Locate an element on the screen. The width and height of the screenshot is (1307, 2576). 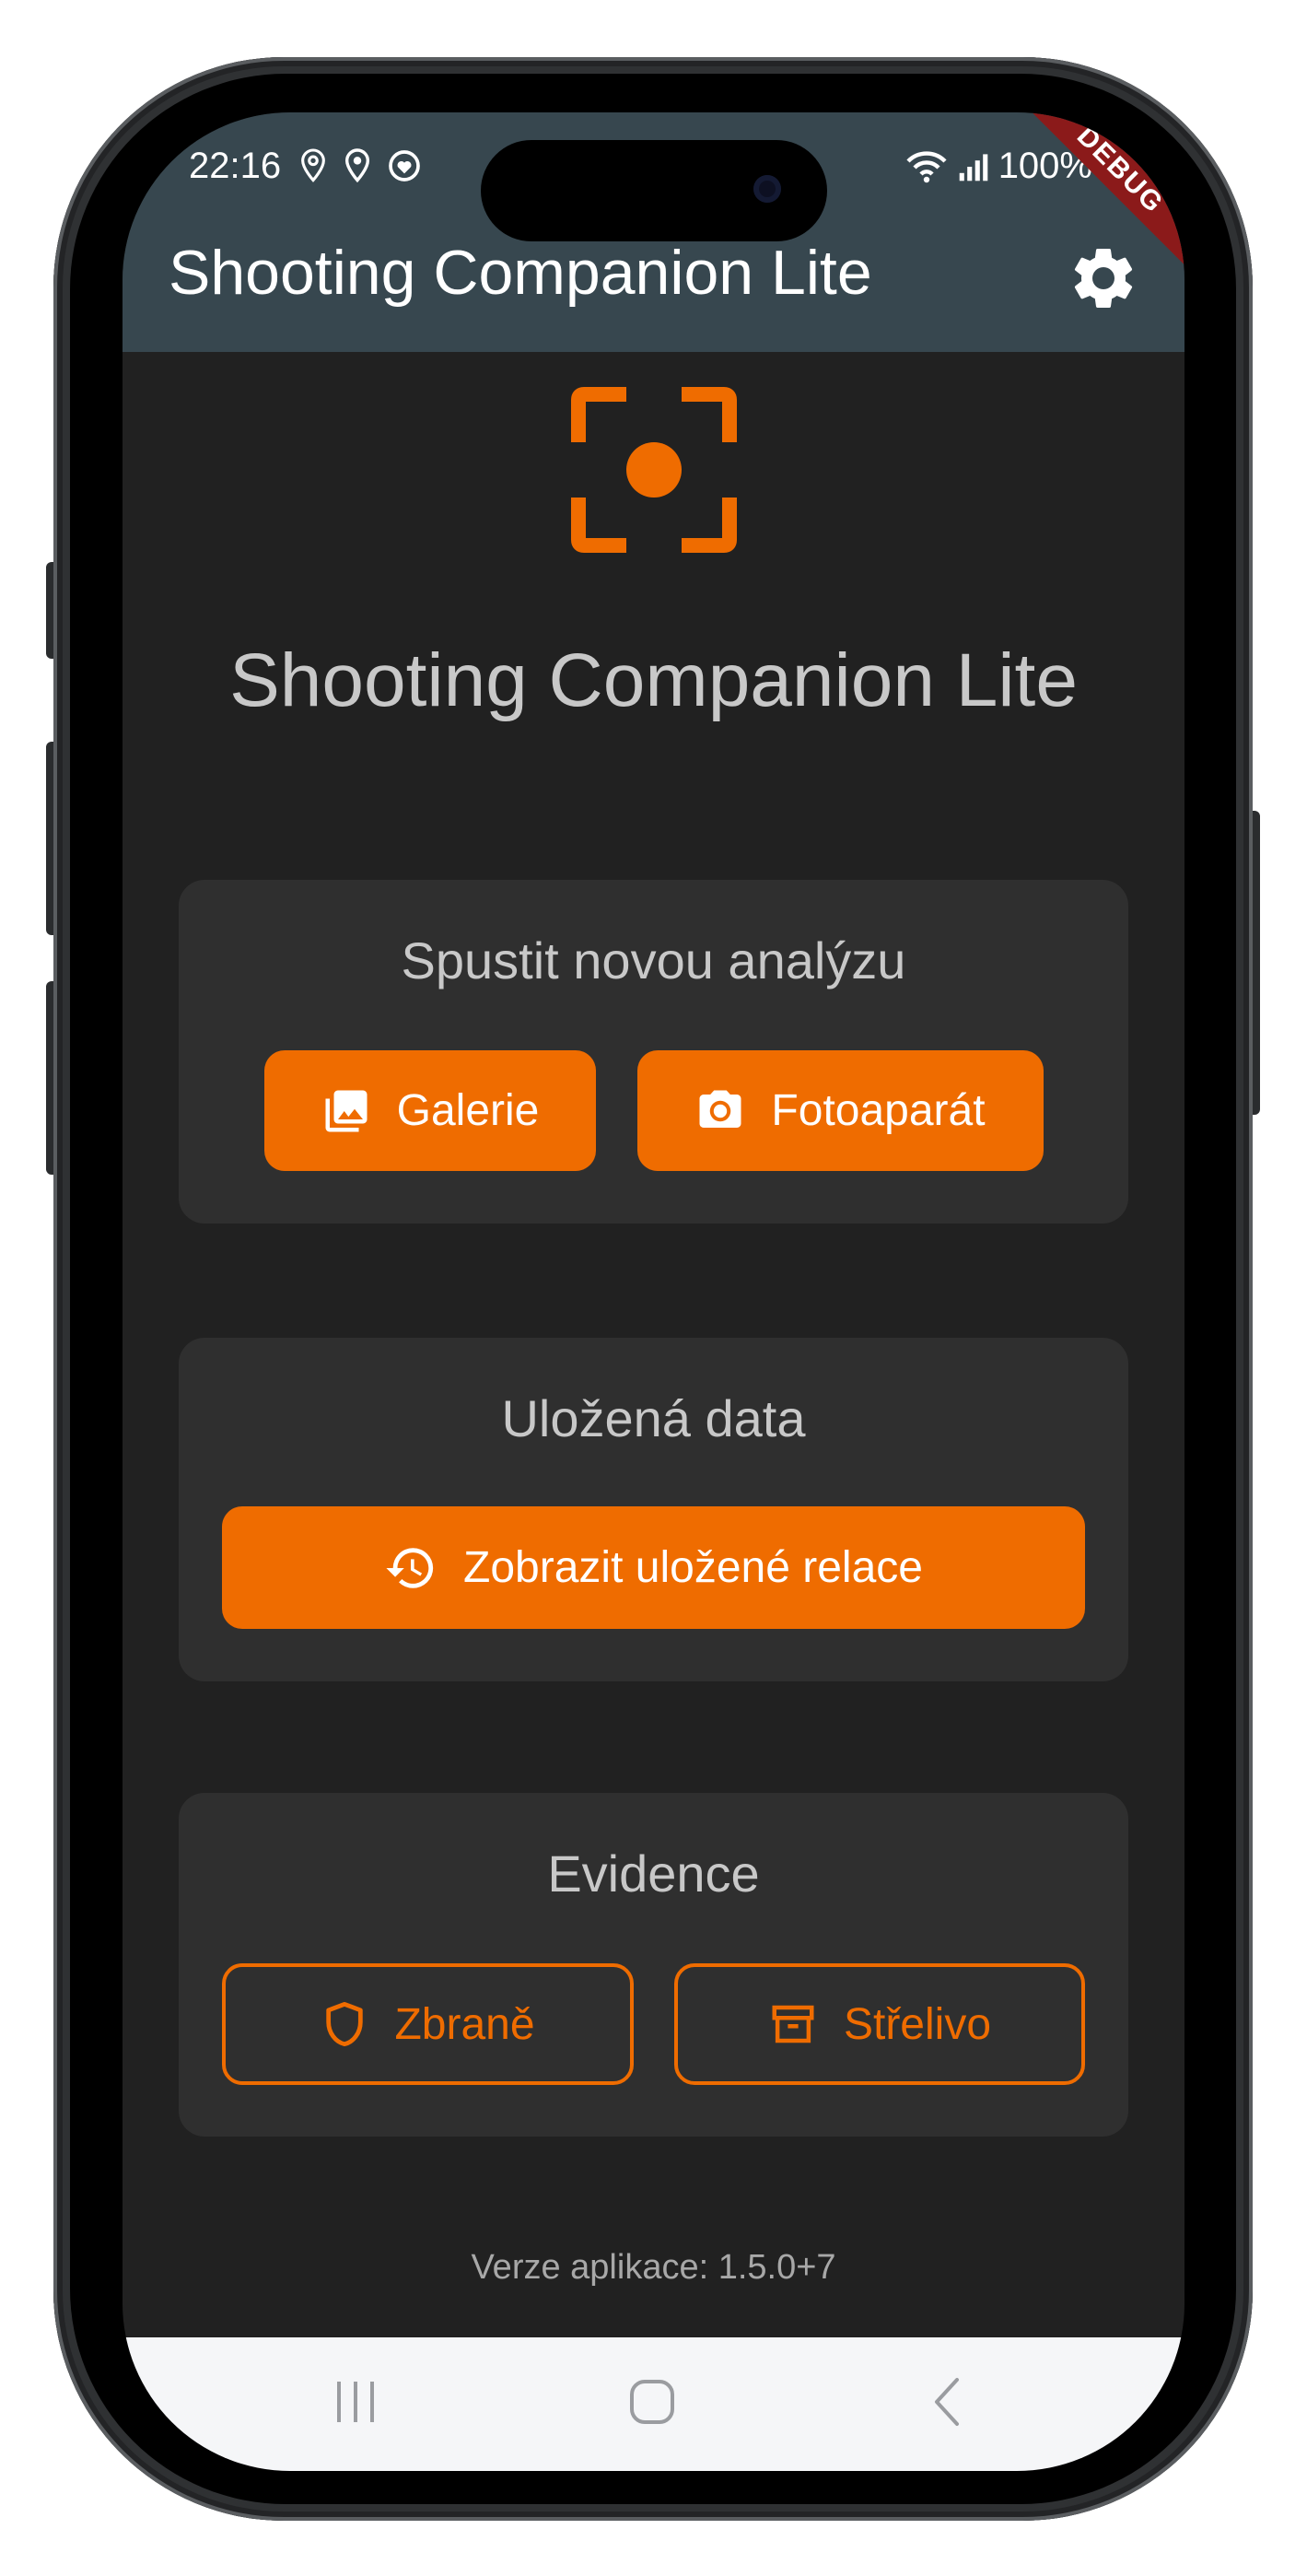
shield-icon is located at coordinates (345, 2024).